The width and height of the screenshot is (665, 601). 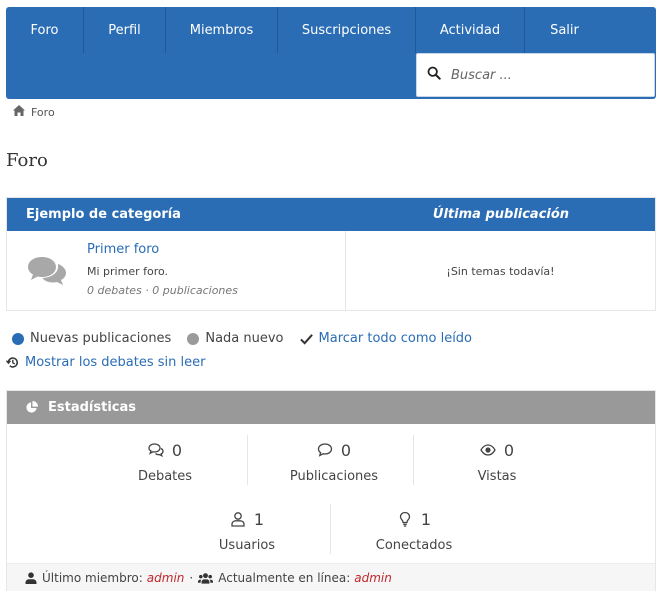 What do you see at coordinates (166, 578) in the screenshot?
I see `latest-member-link: admin` at bounding box center [166, 578].